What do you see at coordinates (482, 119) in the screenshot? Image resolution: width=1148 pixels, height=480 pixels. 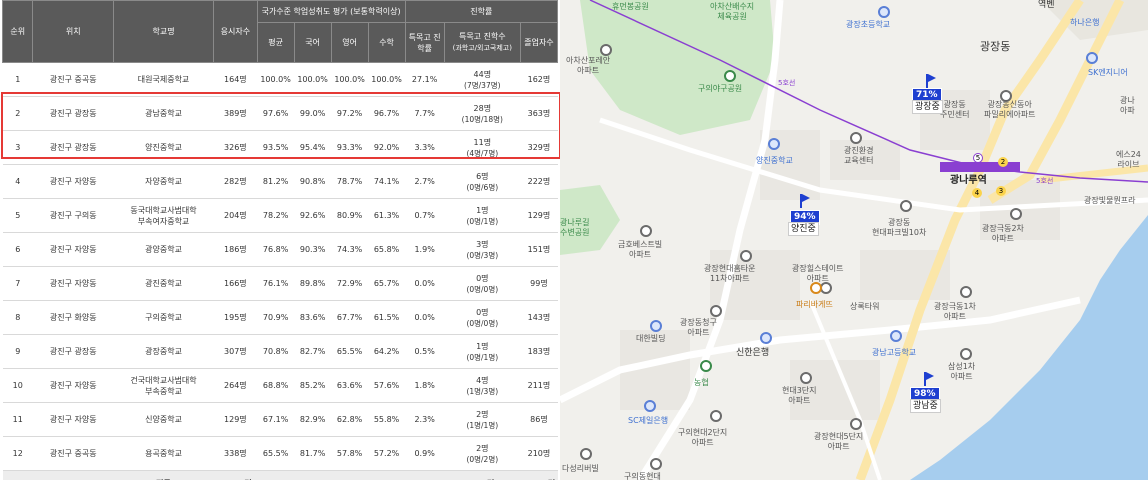 I see `special-count-breakdown: (10명/18명)` at bounding box center [482, 119].